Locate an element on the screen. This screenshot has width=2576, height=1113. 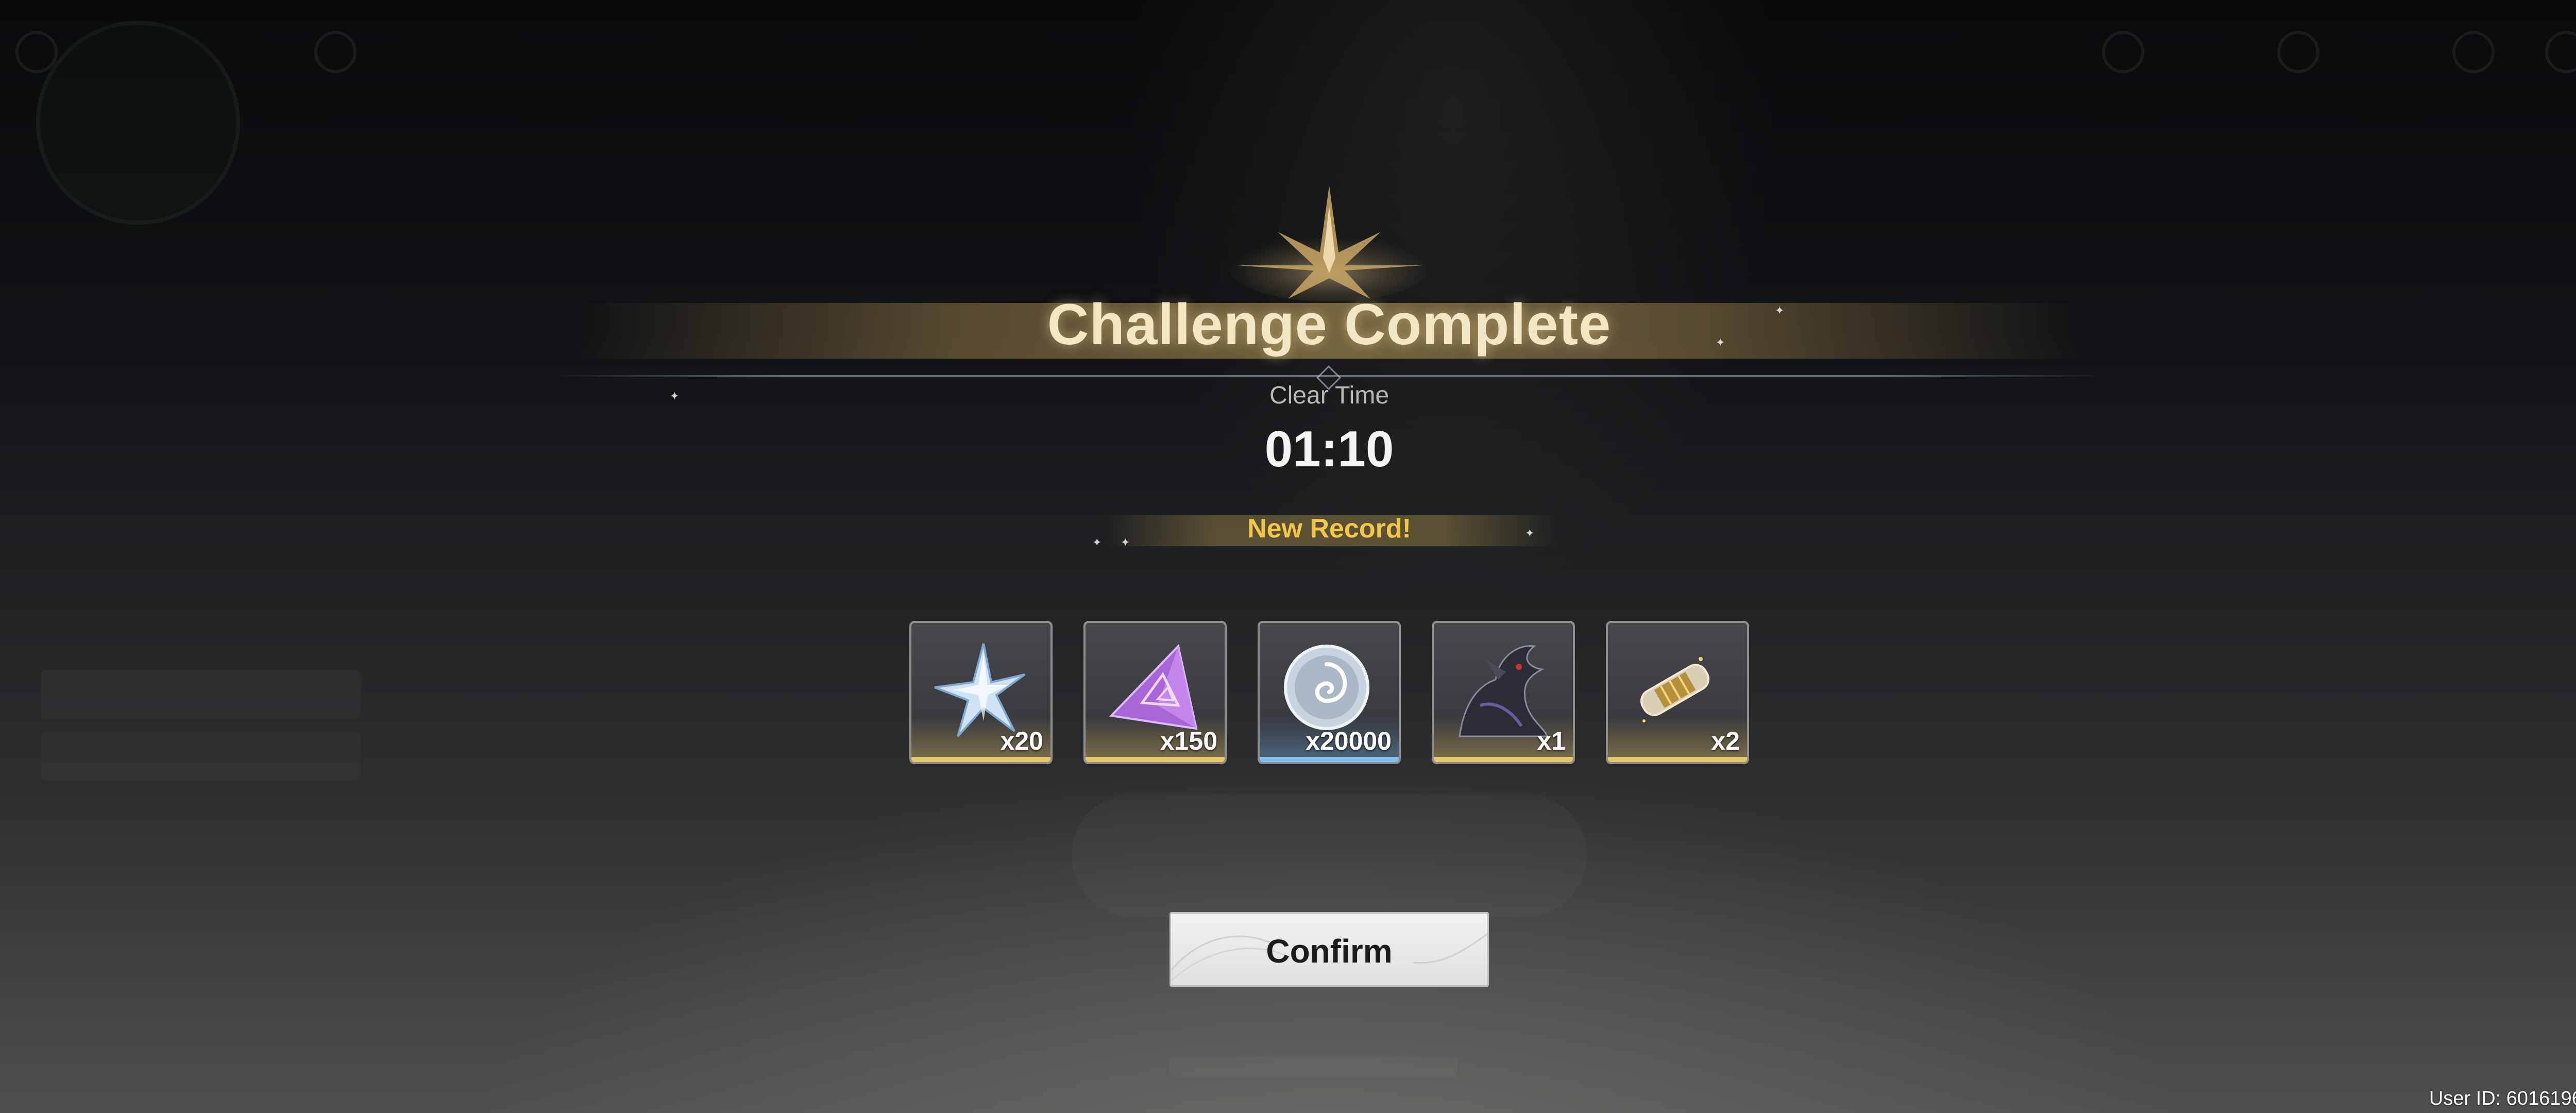
reward-item: x20000 is located at coordinates (1329, 692).